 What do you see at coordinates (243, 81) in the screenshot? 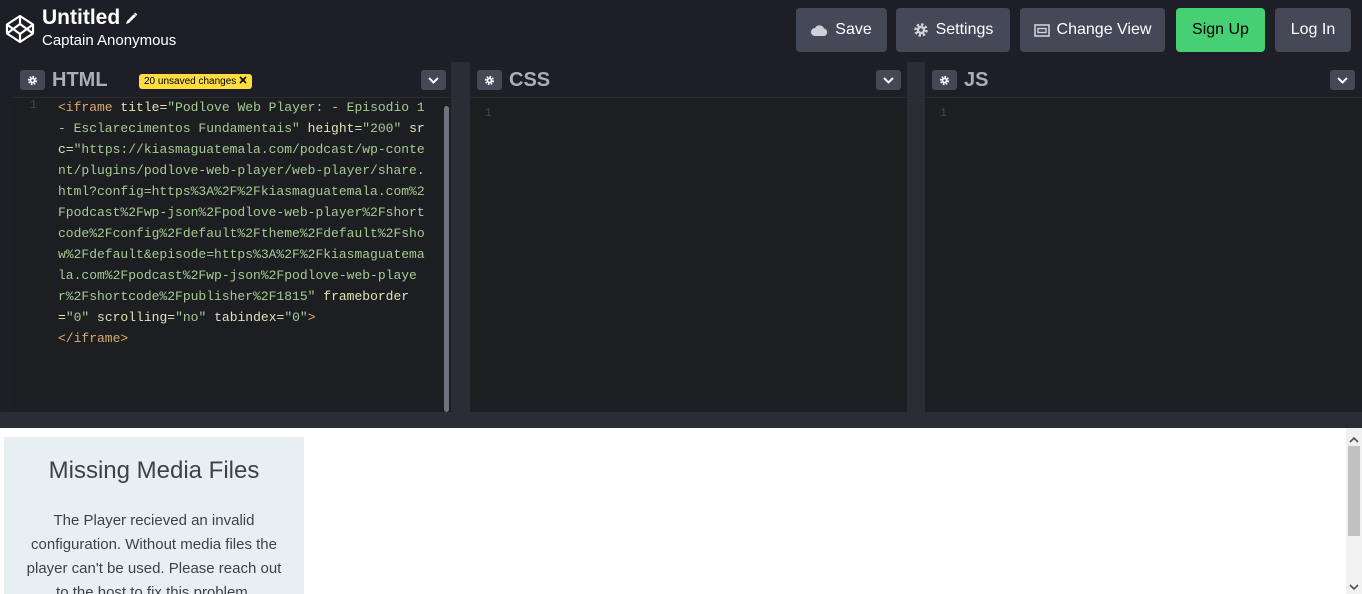
I see `close-icon` at bounding box center [243, 81].